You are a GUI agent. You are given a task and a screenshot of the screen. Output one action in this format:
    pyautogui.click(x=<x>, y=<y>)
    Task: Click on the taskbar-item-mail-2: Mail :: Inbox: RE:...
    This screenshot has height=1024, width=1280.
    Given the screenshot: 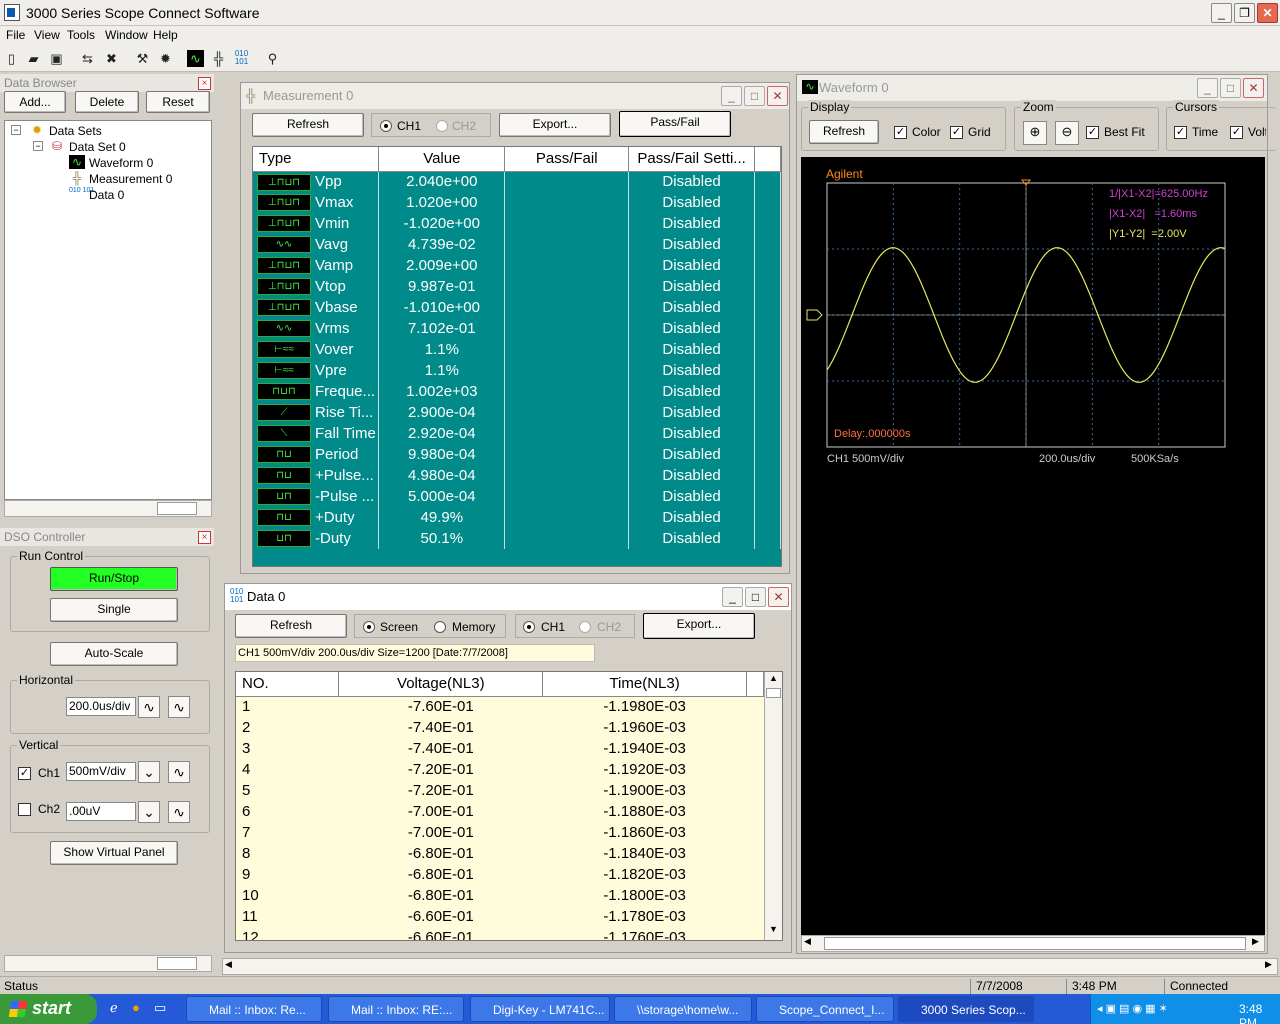 What is the action you would take?
    pyautogui.click(x=396, y=1009)
    